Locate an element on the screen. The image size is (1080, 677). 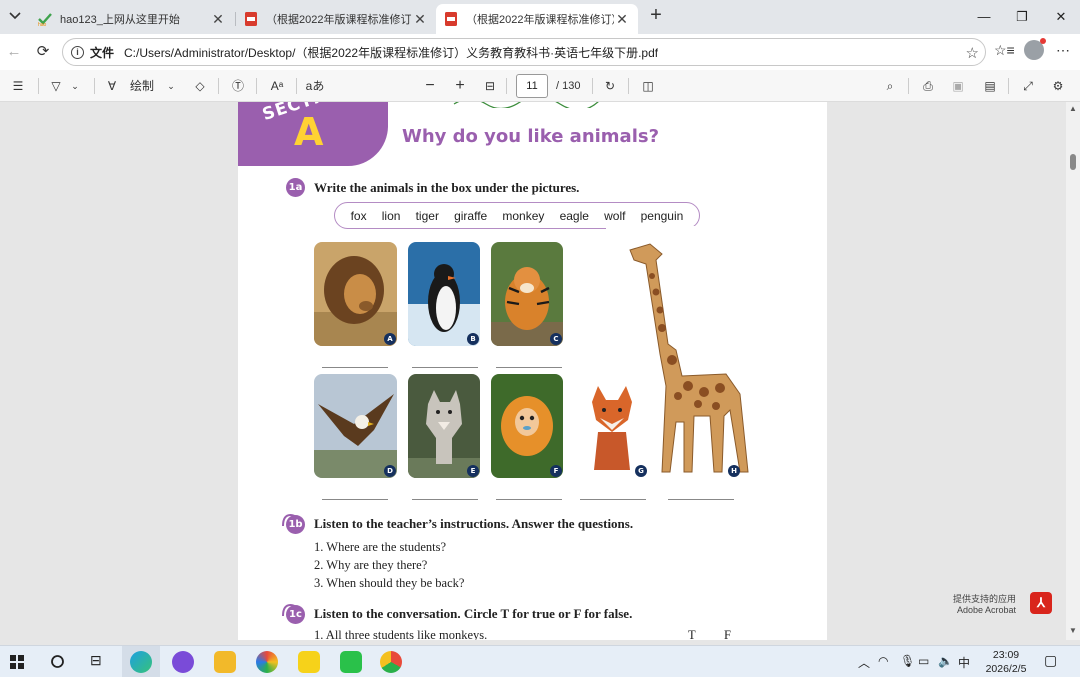
chevron-down-icon is located at coordinates (15, 16).